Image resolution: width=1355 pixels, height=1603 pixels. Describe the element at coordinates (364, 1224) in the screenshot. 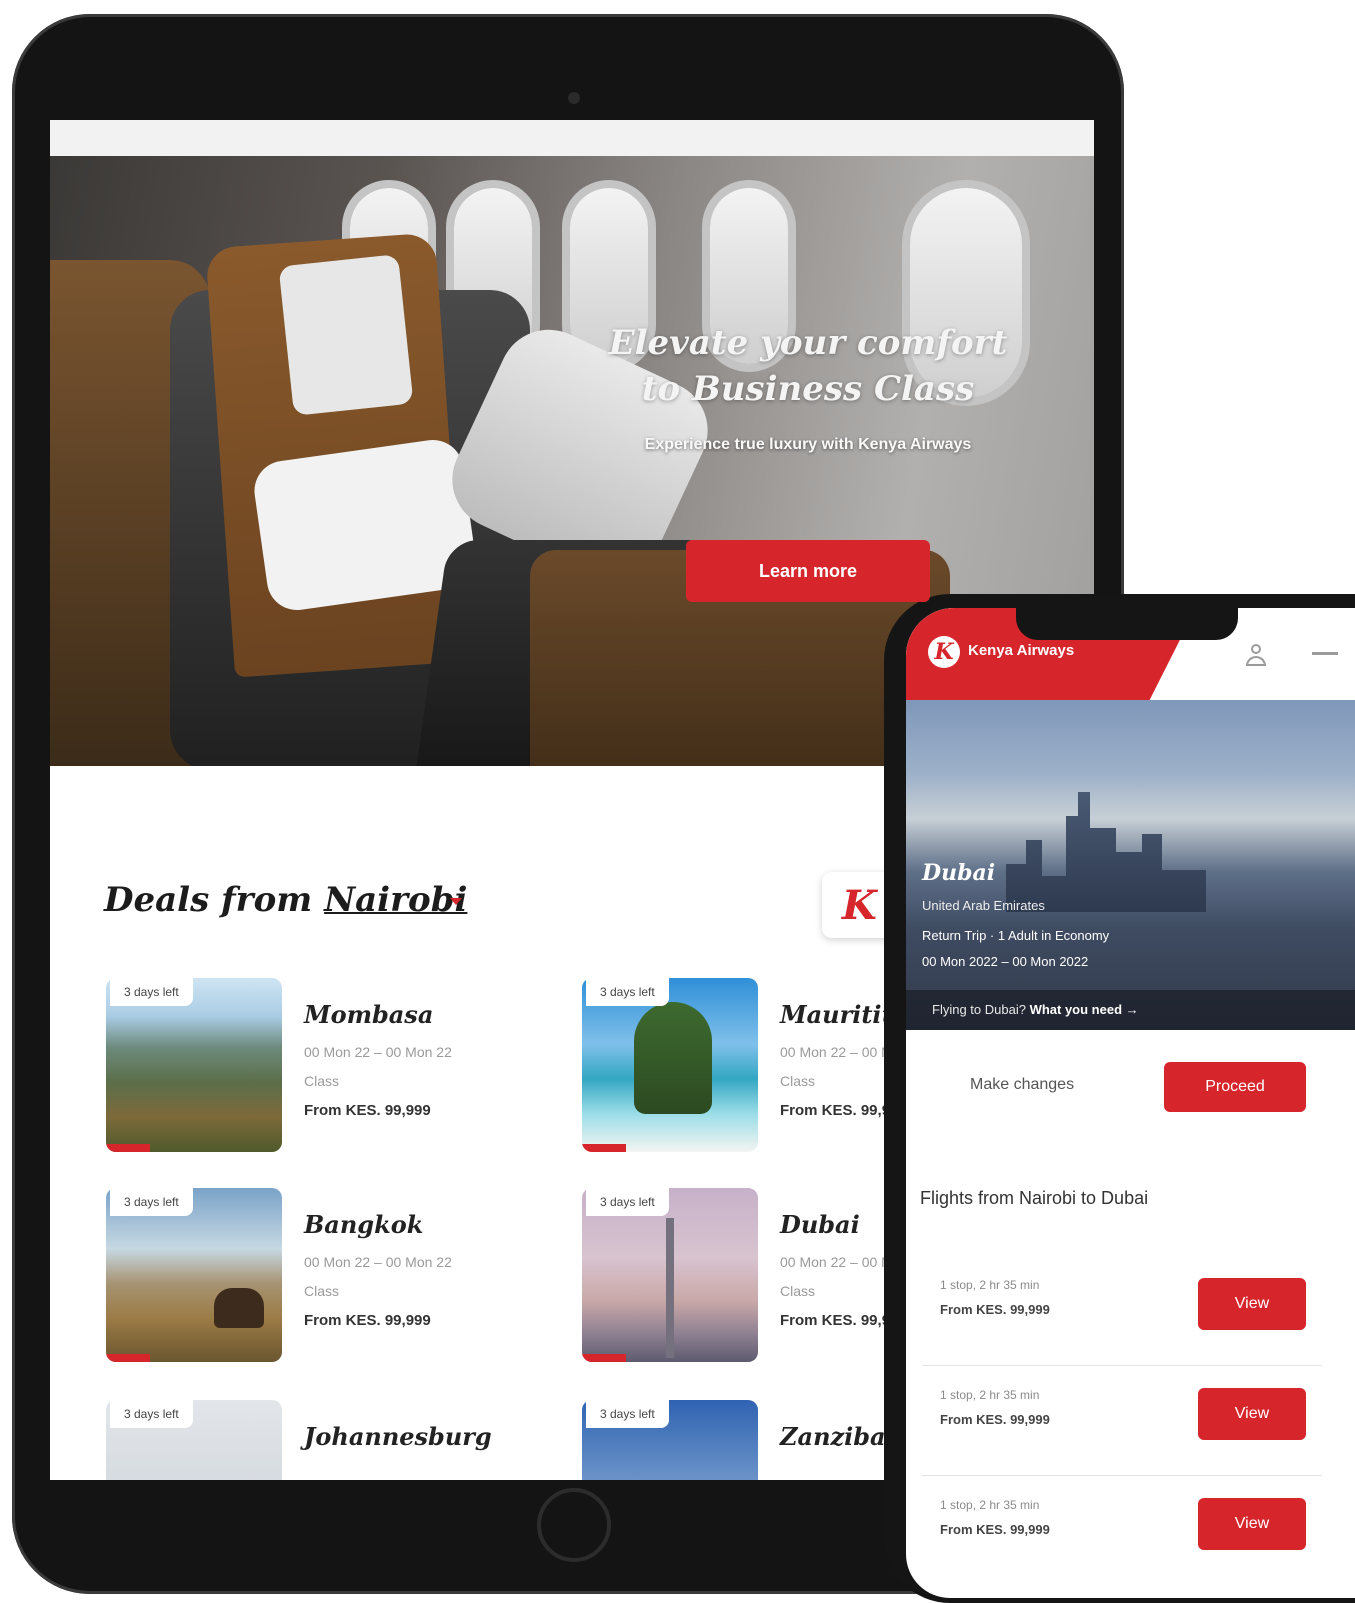

I see `deal-city: Bangkok` at that location.